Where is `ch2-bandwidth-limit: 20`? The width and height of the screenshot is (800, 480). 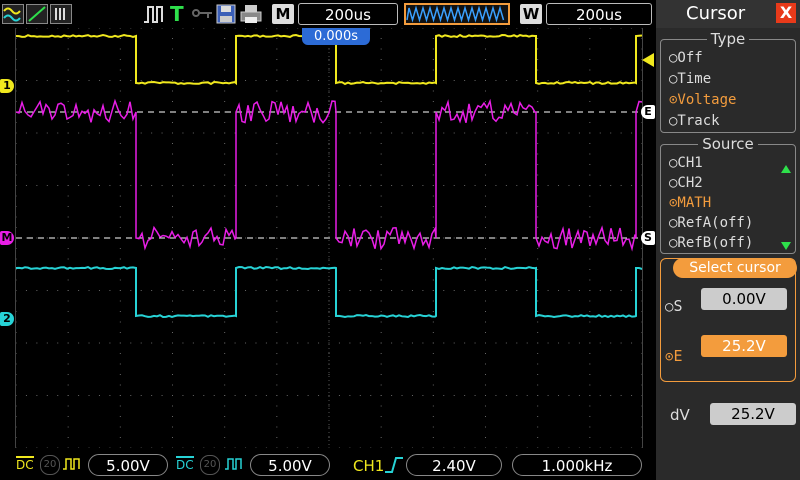 ch2-bandwidth-limit: 20 is located at coordinates (210, 465).